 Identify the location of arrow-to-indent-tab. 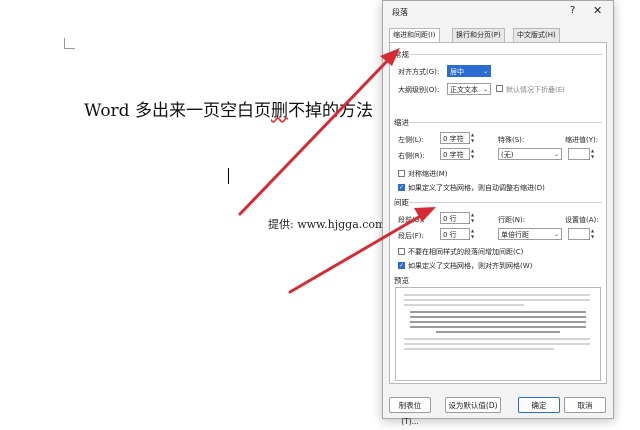
(319, 132).